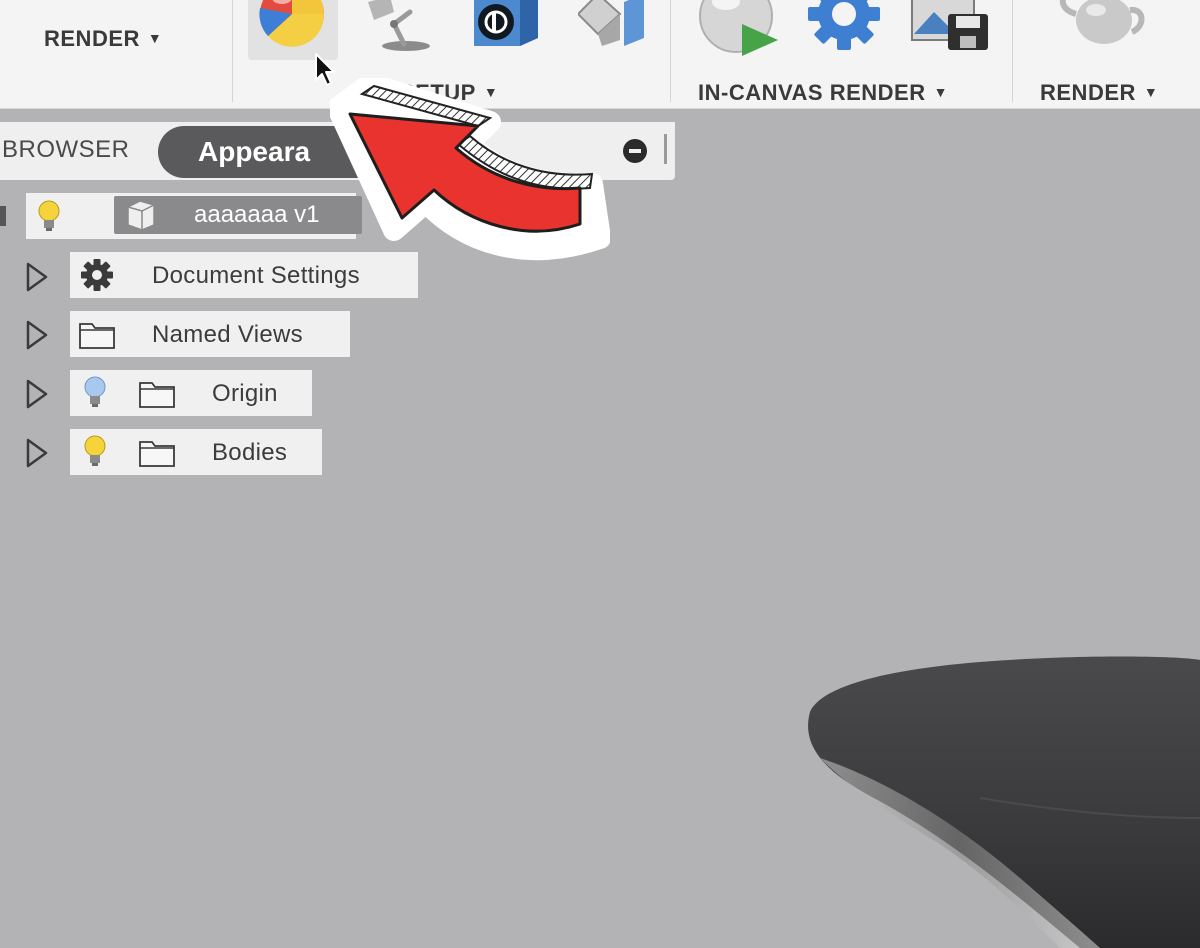 The height and width of the screenshot is (948, 1200). What do you see at coordinates (844, 25) in the screenshot?
I see `render-settings-gear-icon` at bounding box center [844, 25].